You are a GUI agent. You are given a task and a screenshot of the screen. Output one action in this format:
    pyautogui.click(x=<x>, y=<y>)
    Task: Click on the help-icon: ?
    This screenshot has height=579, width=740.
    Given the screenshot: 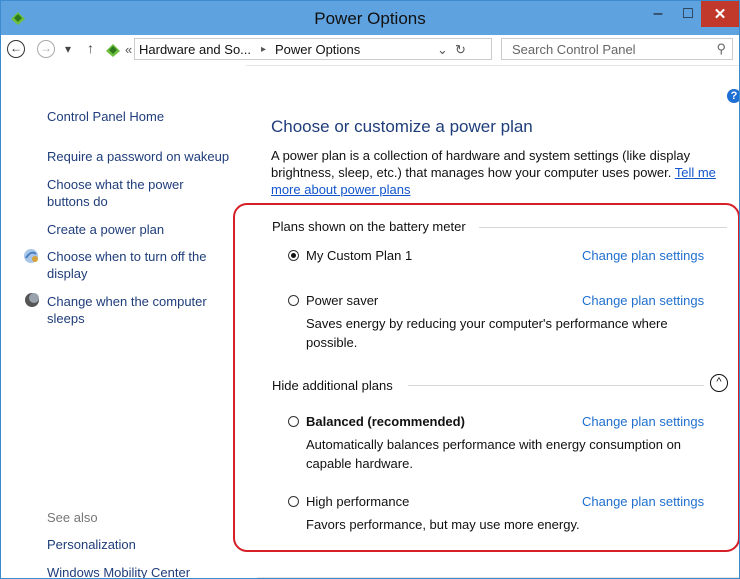 What is the action you would take?
    pyautogui.click(x=733, y=96)
    